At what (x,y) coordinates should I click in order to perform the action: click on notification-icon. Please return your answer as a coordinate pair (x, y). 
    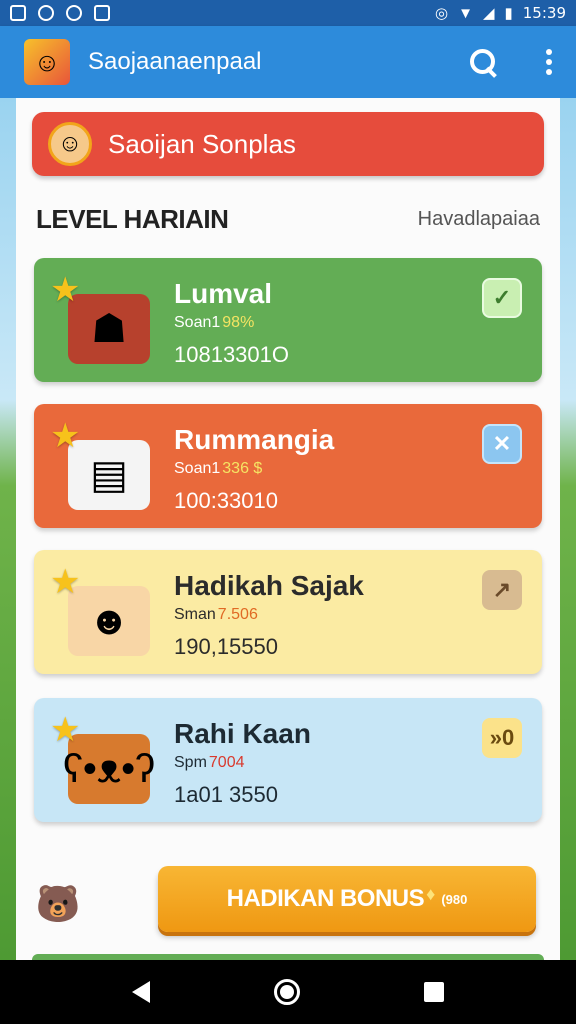
    Looking at the image, I should click on (18, 13).